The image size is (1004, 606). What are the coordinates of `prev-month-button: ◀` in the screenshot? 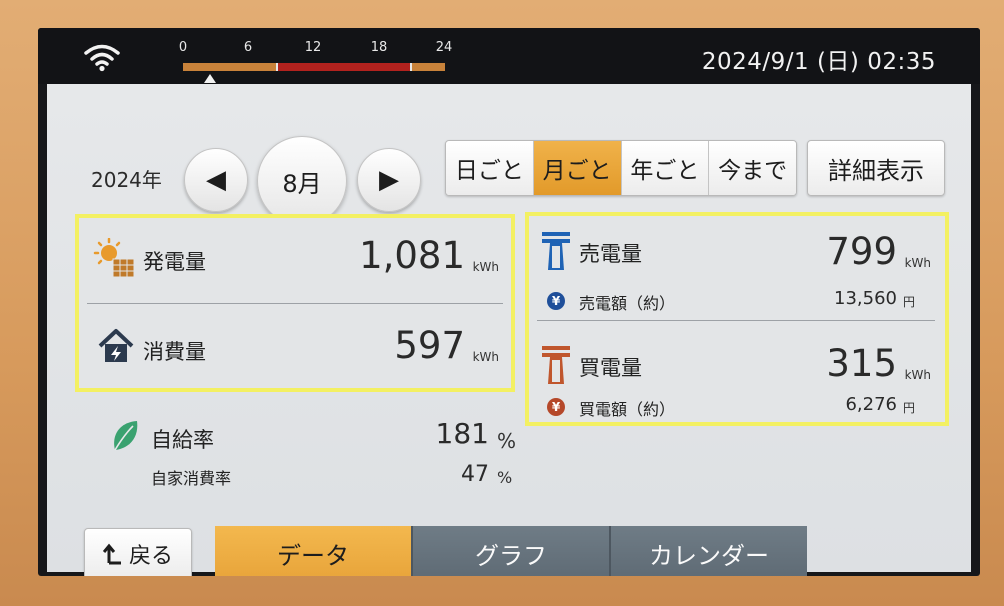 It's located at (216, 180).